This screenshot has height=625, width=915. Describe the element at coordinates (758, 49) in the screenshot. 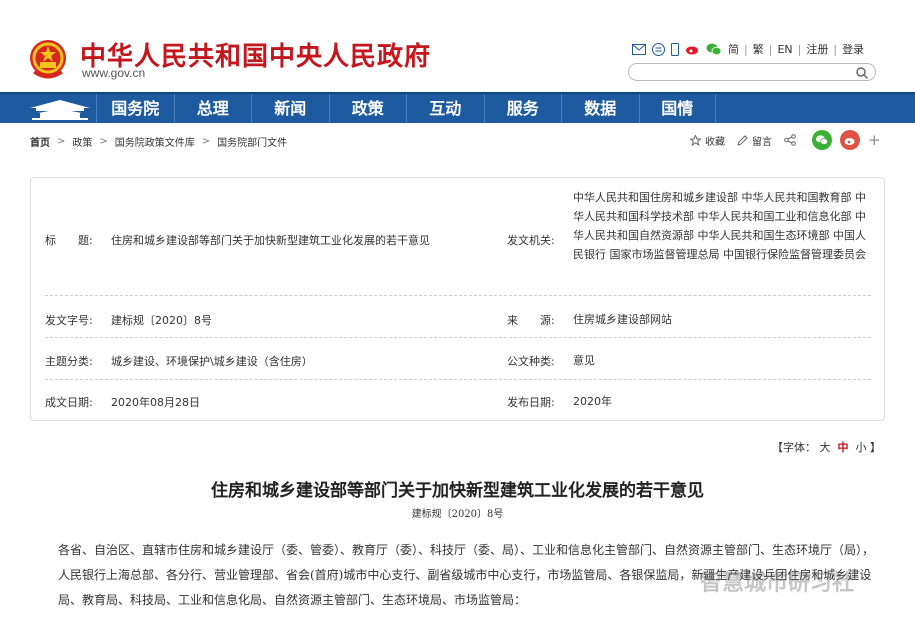

I see `traditional-link: 繁` at that location.